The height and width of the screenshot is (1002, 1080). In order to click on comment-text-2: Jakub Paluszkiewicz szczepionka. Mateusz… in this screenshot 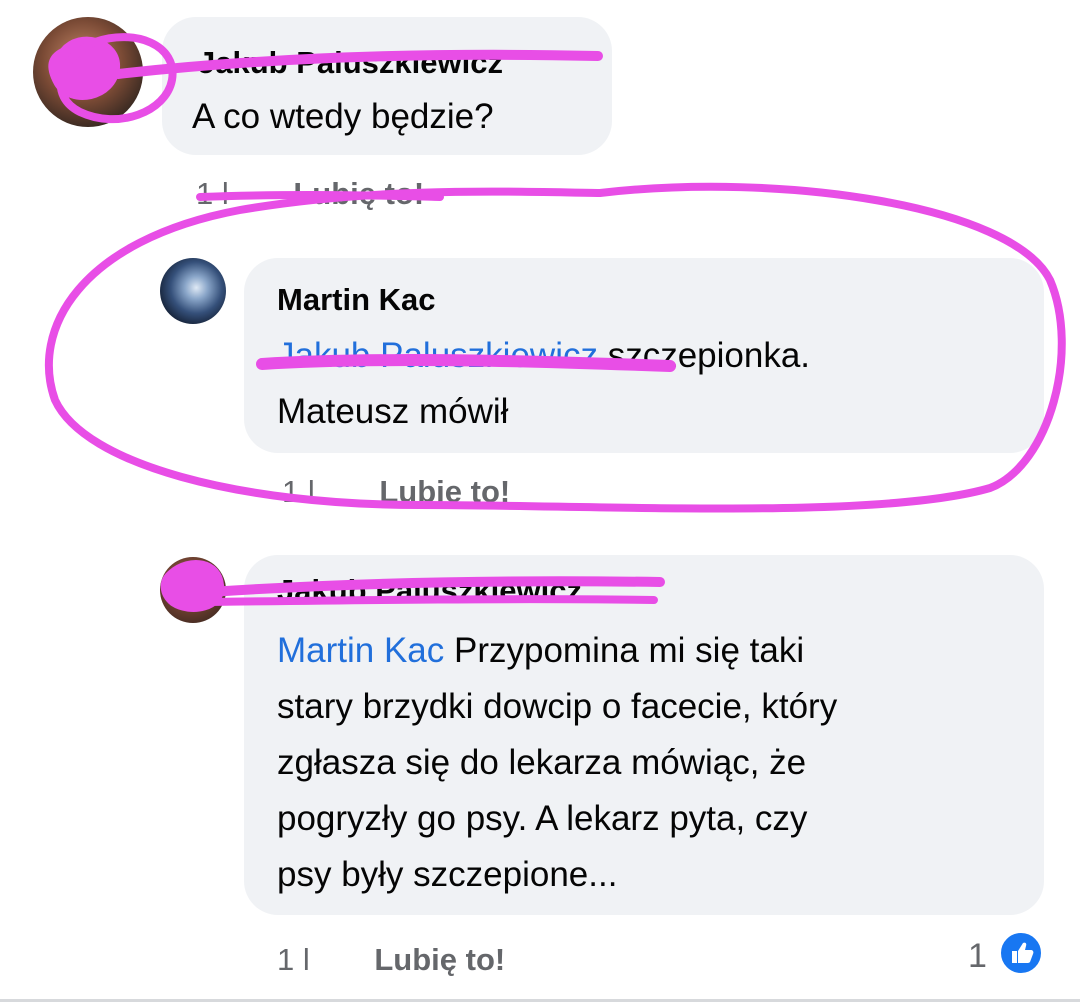, I will do `click(647, 384)`.